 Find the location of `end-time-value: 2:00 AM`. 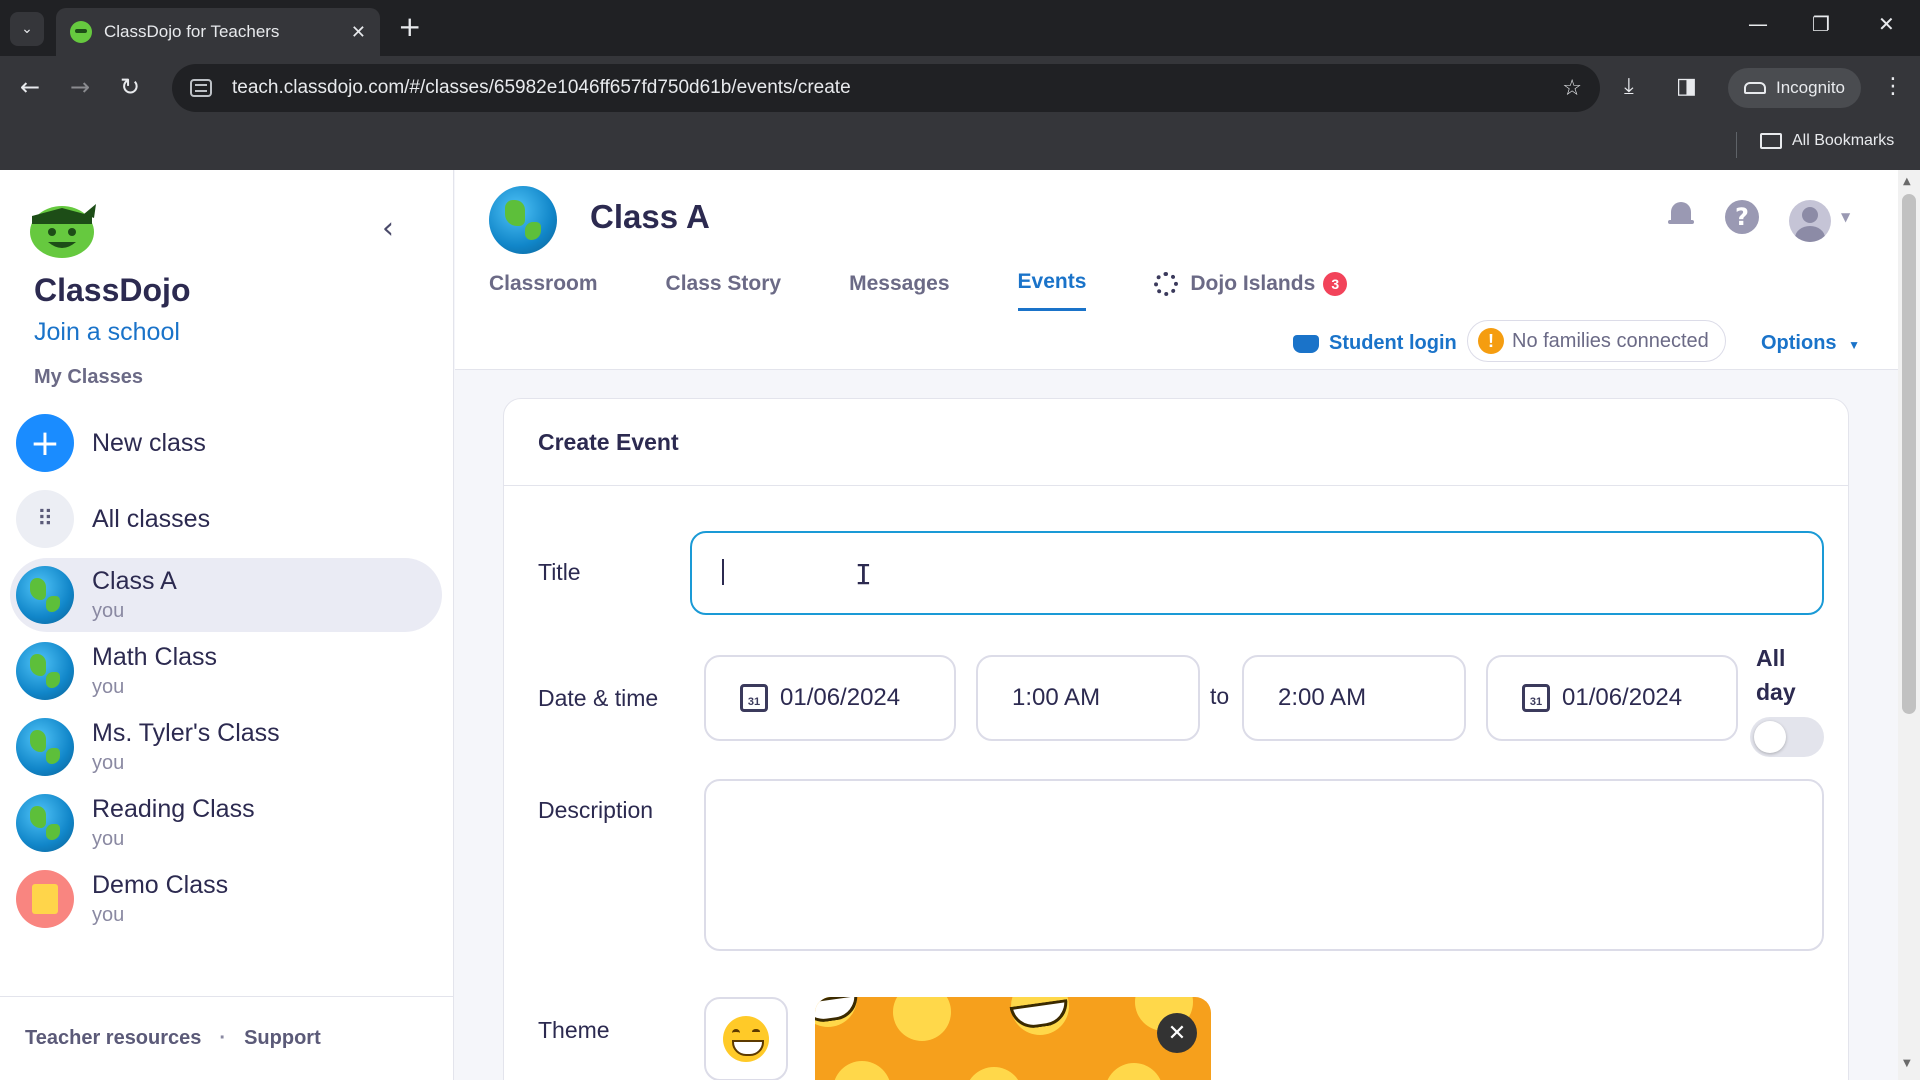

end-time-value: 2:00 AM is located at coordinates (1322, 697).